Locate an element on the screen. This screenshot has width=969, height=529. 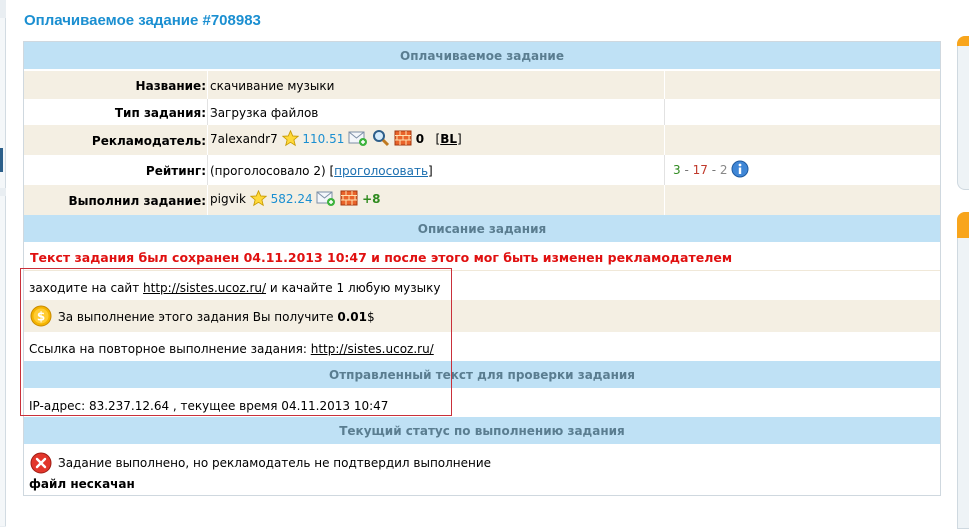
dollar-coin-icon: $ is located at coordinates (41, 317).